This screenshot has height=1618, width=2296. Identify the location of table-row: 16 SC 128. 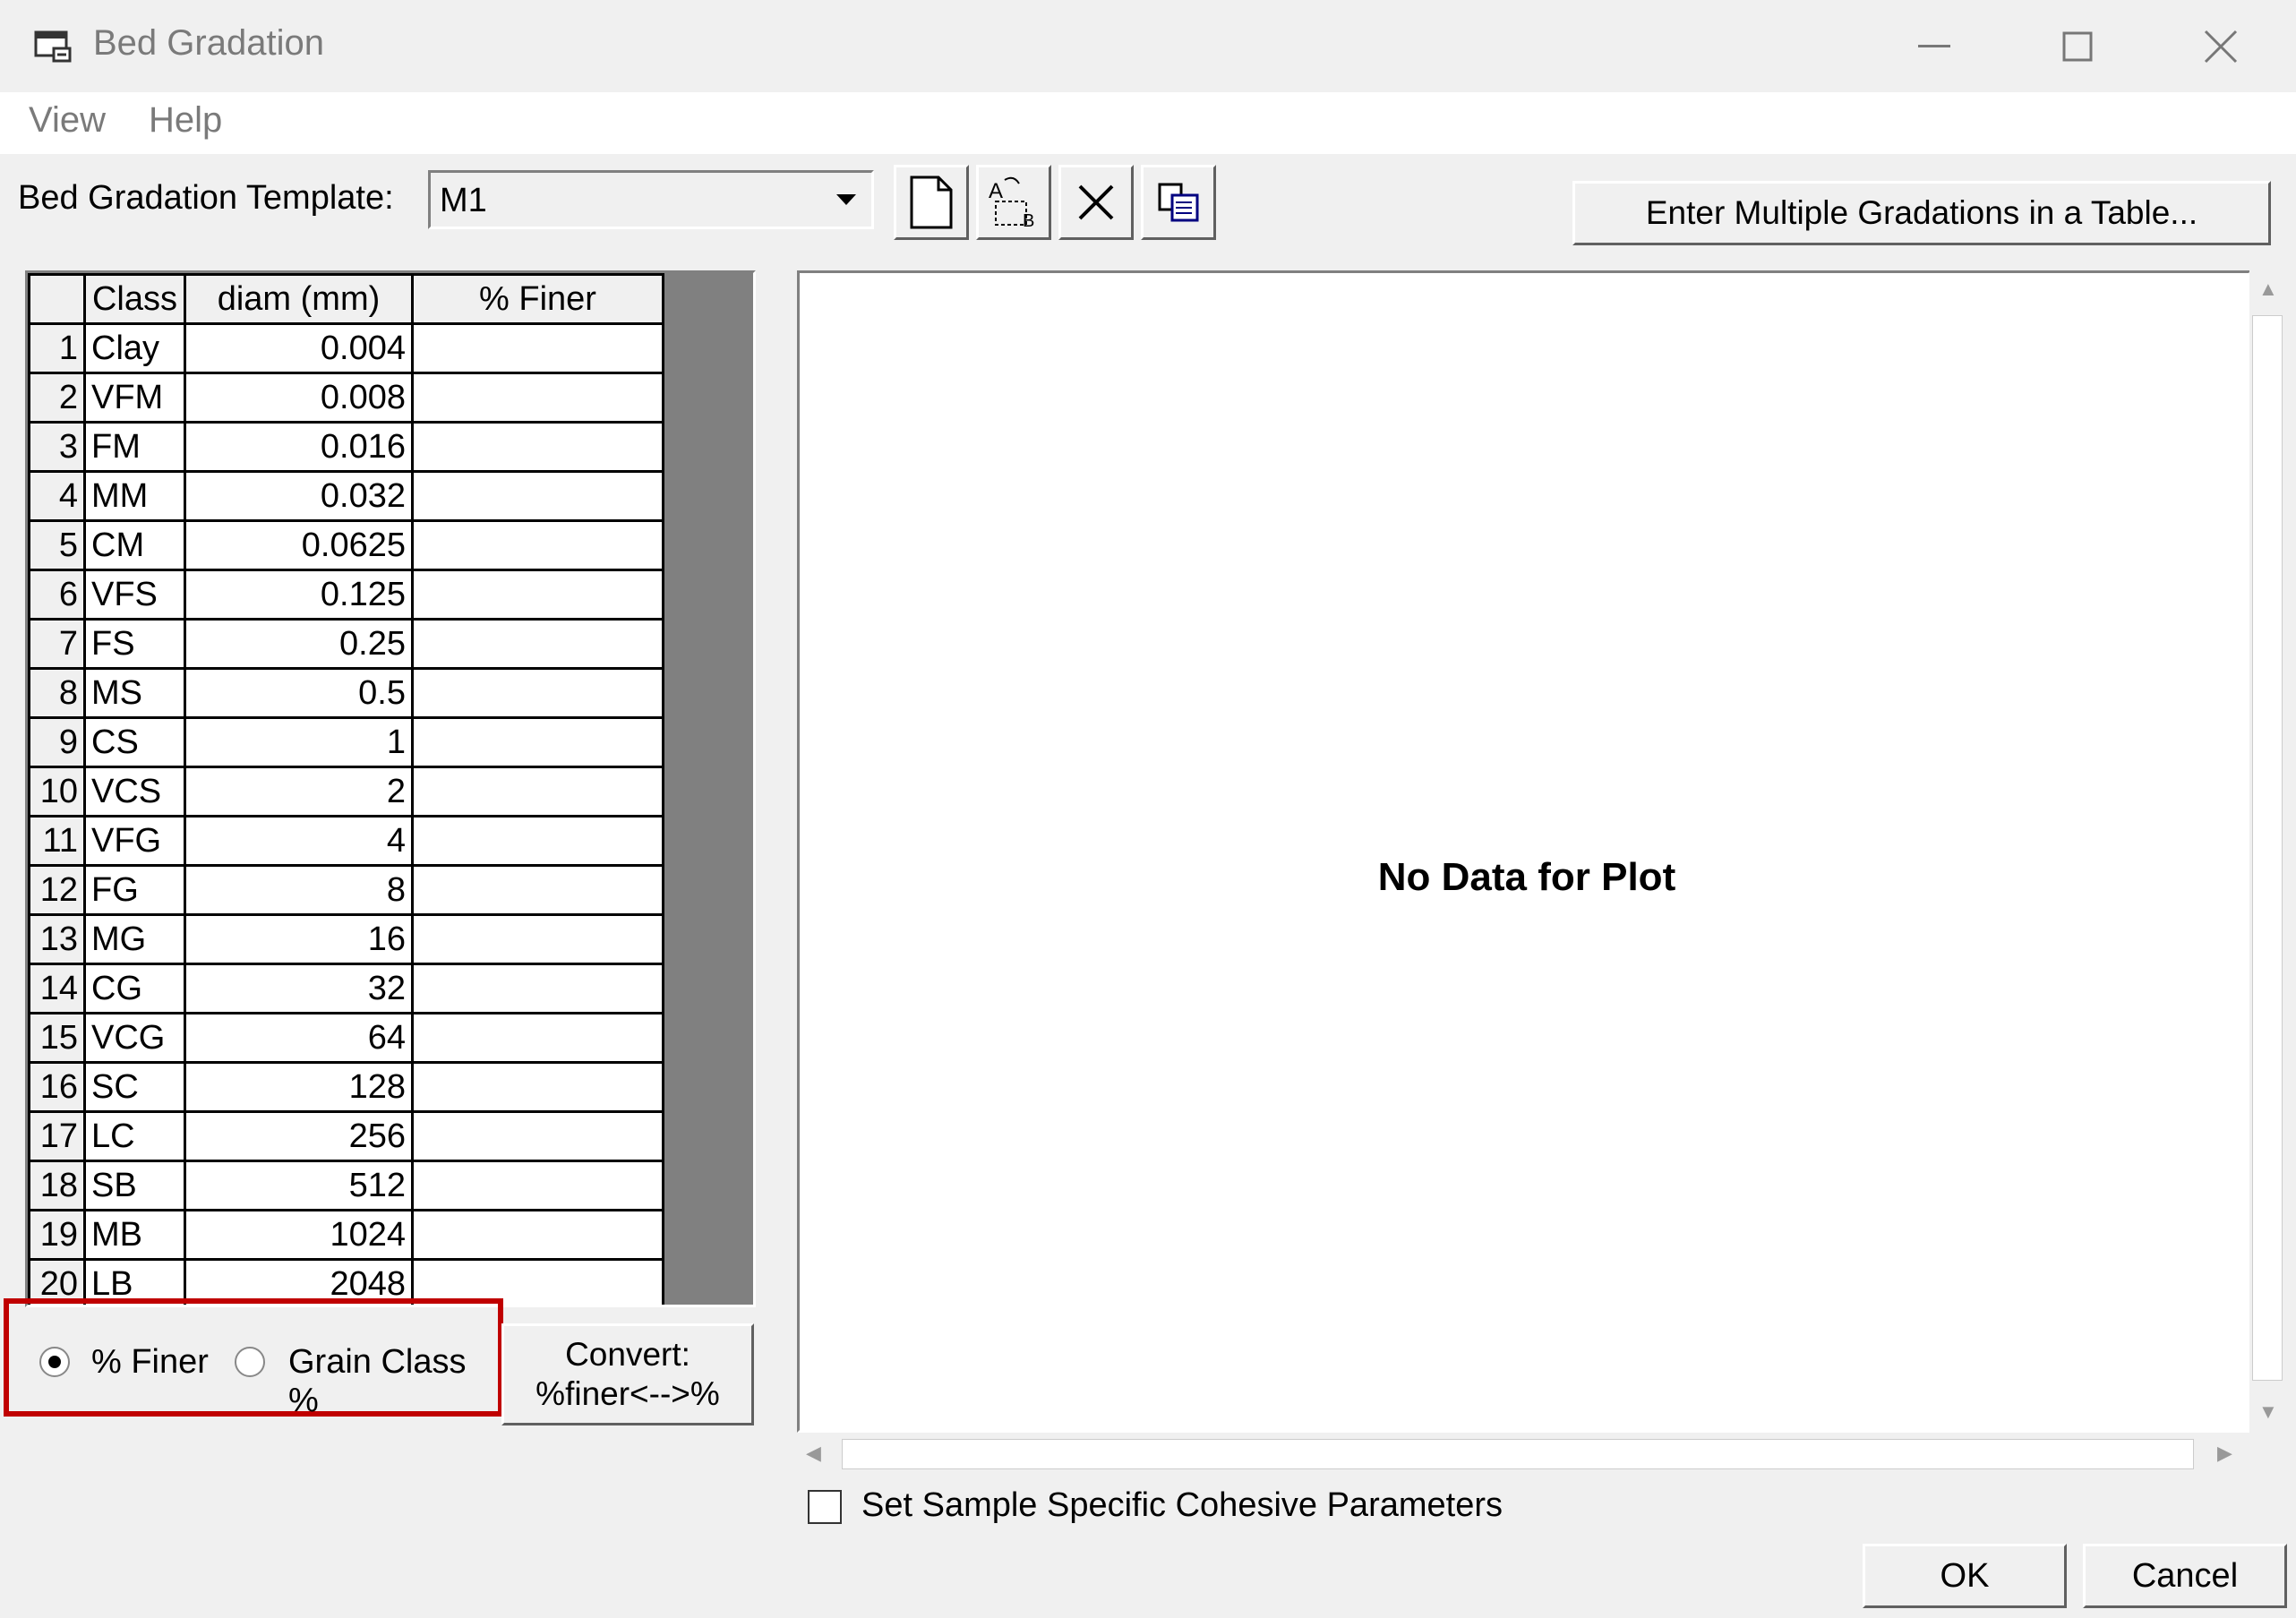
(346, 1087).